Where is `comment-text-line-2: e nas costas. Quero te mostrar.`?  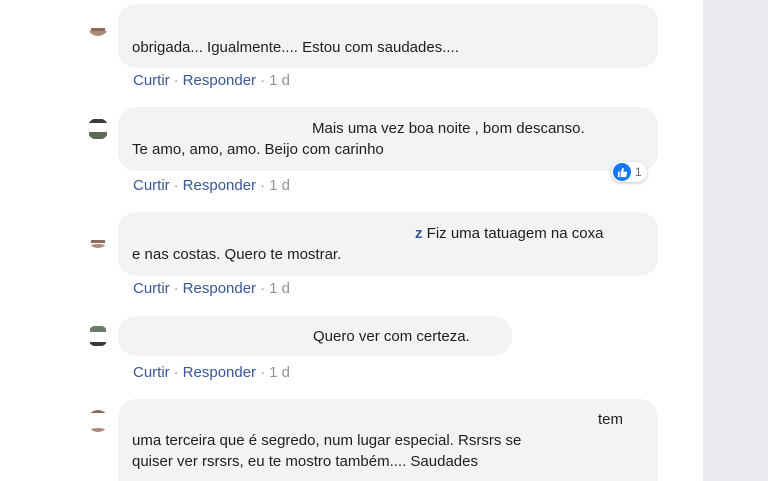
comment-text-line-2: e nas costas. Quero te mostrar. is located at coordinates (237, 254).